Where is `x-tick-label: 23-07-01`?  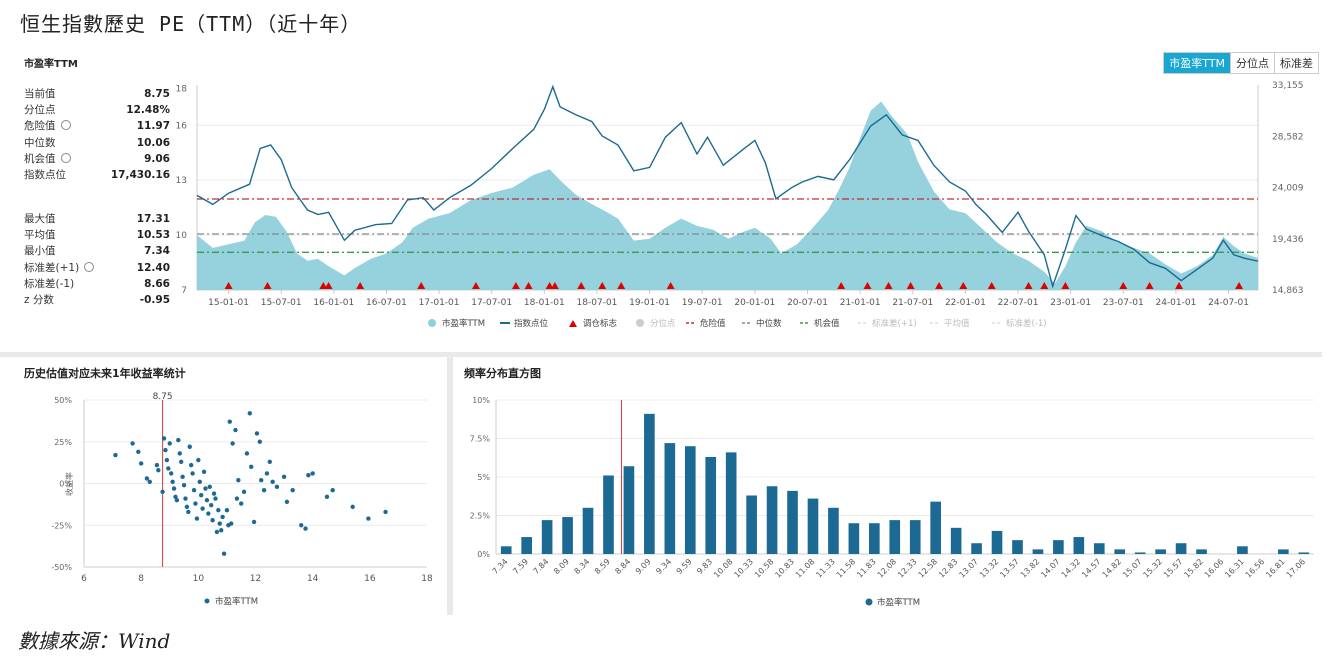
x-tick-label: 23-07-01 is located at coordinates (1123, 303).